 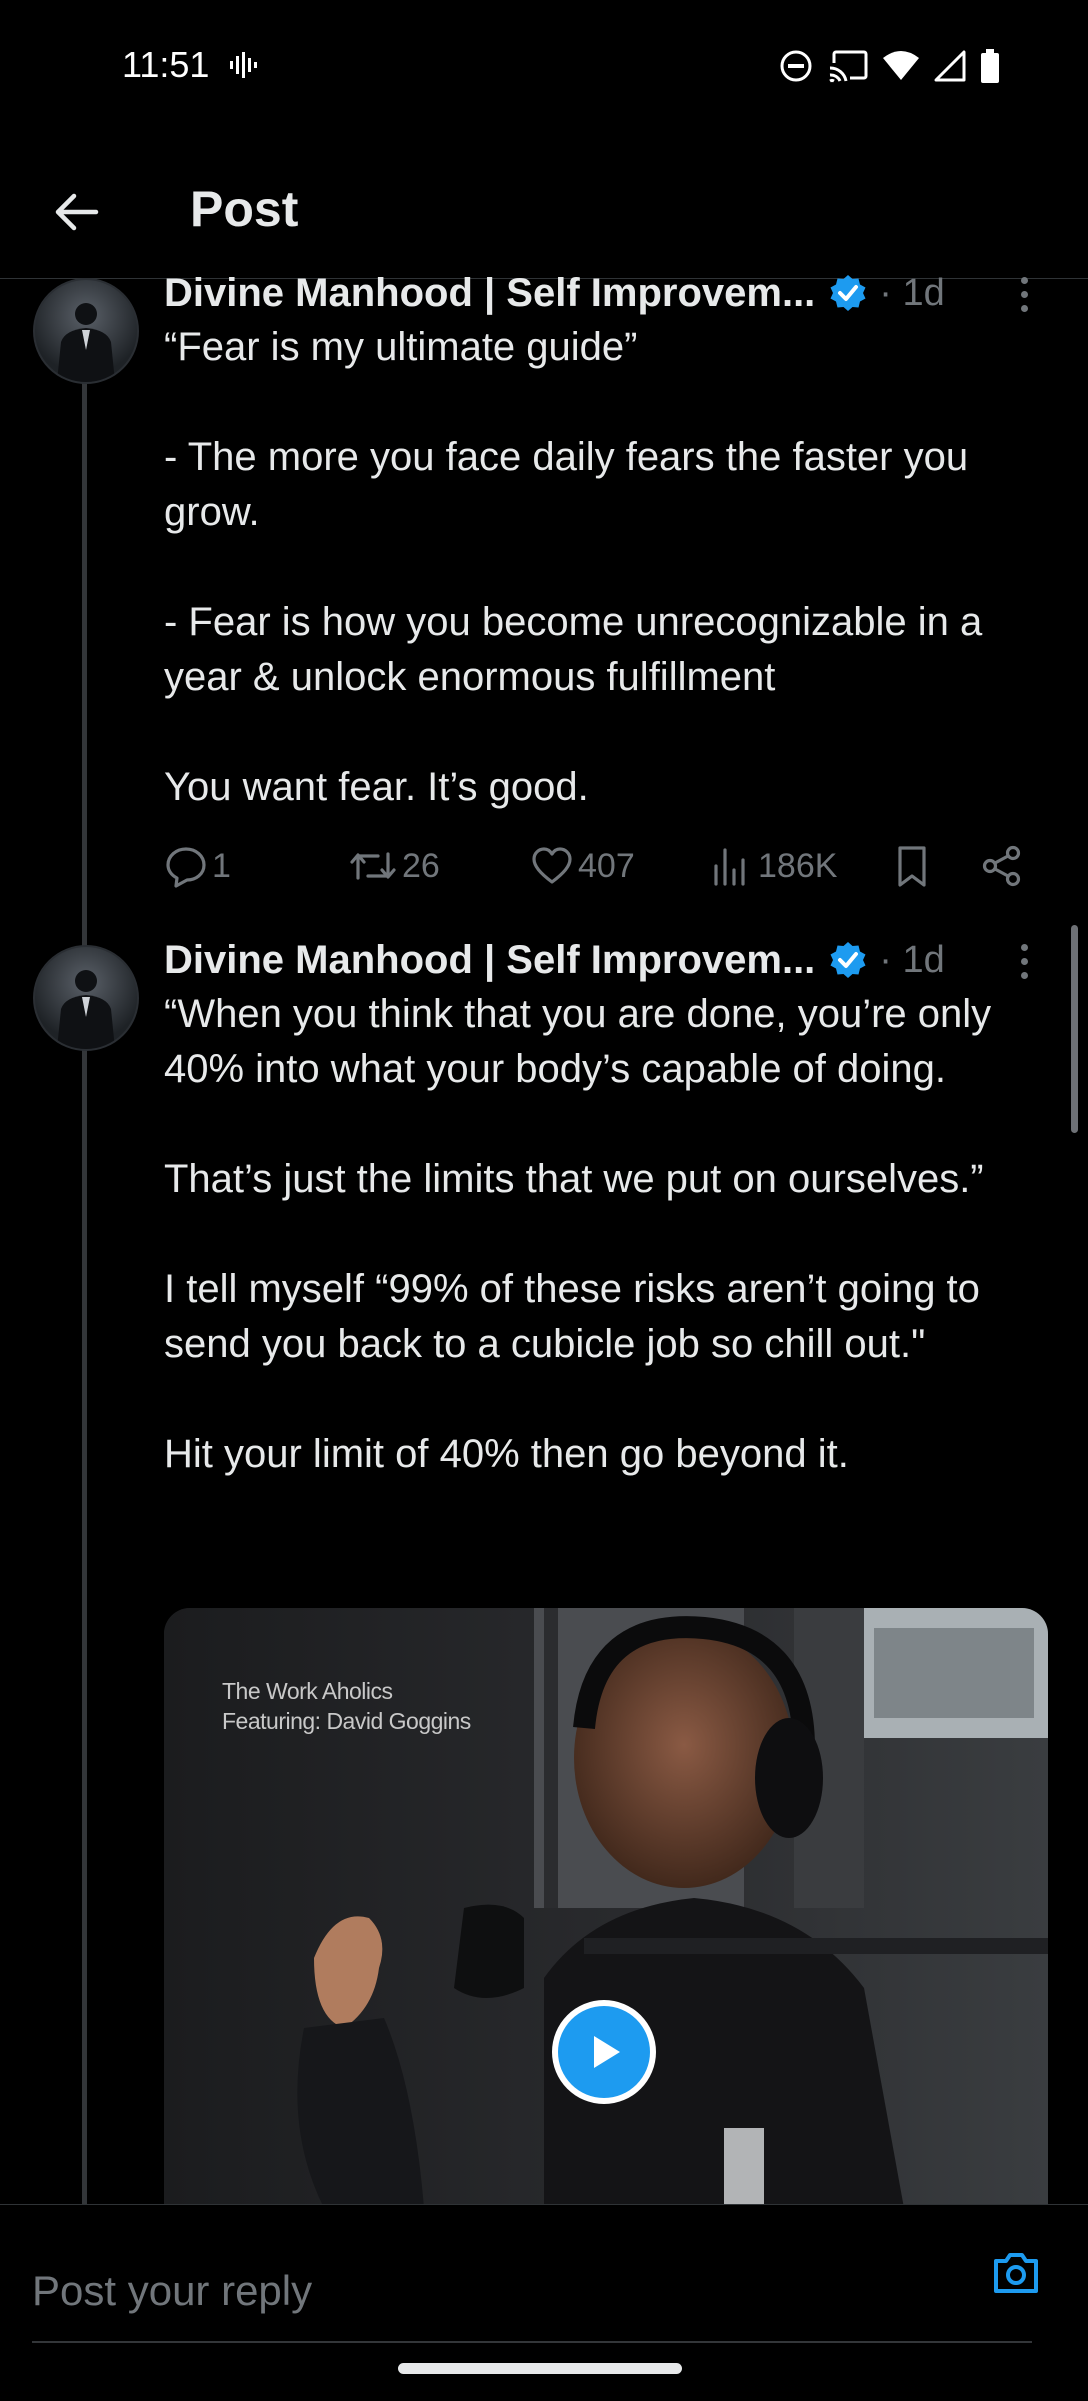 What do you see at coordinates (307, 1691) in the screenshot?
I see `watermark-line: The Work Aholics` at bounding box center [307, 1691].